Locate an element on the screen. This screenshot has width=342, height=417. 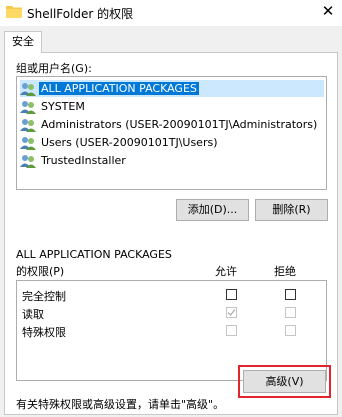
permissions-label-line1: ALL APPLICATION PACKAGES is located at coordinates (94, 254).